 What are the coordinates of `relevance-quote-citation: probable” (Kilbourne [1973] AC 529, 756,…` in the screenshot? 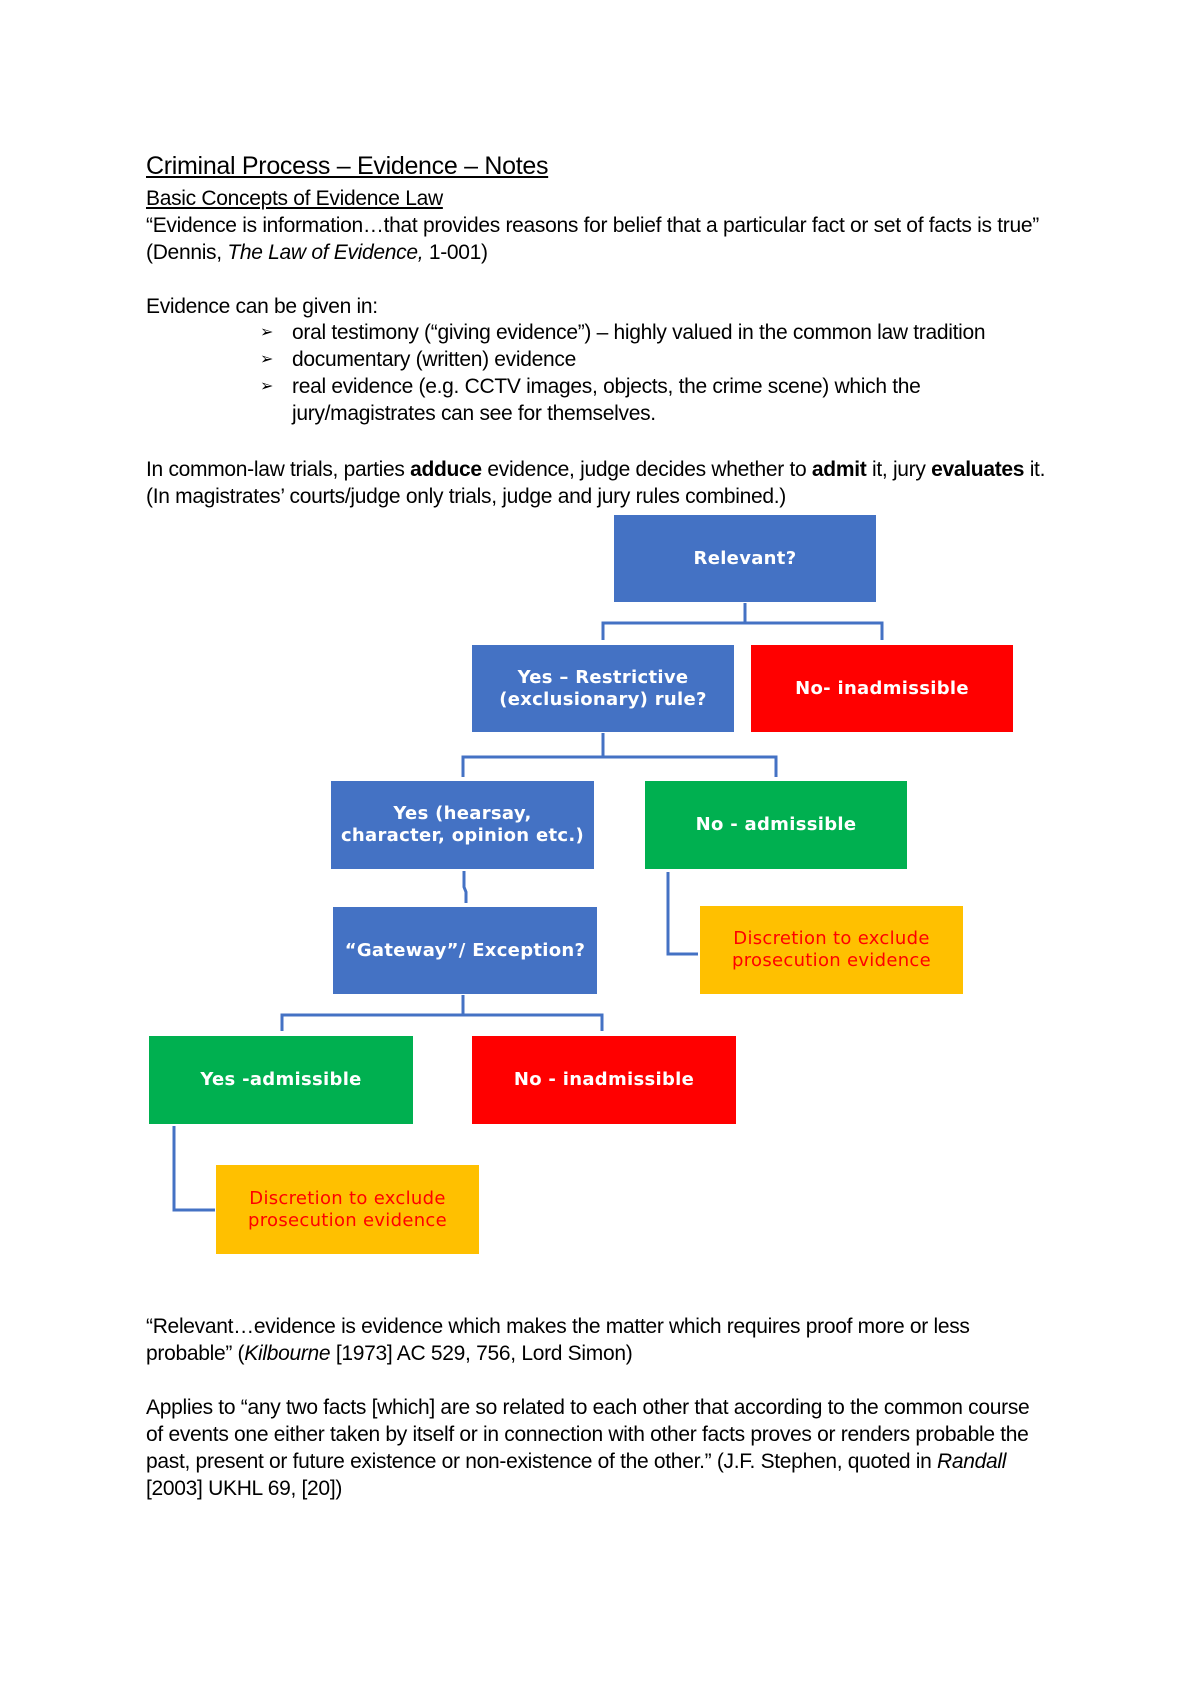 It's located at (389, 1353).